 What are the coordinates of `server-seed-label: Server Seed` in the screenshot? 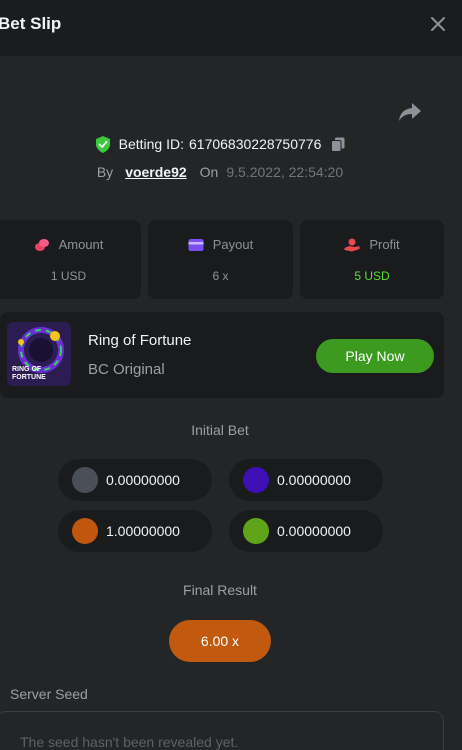 It's located at (49, 694).